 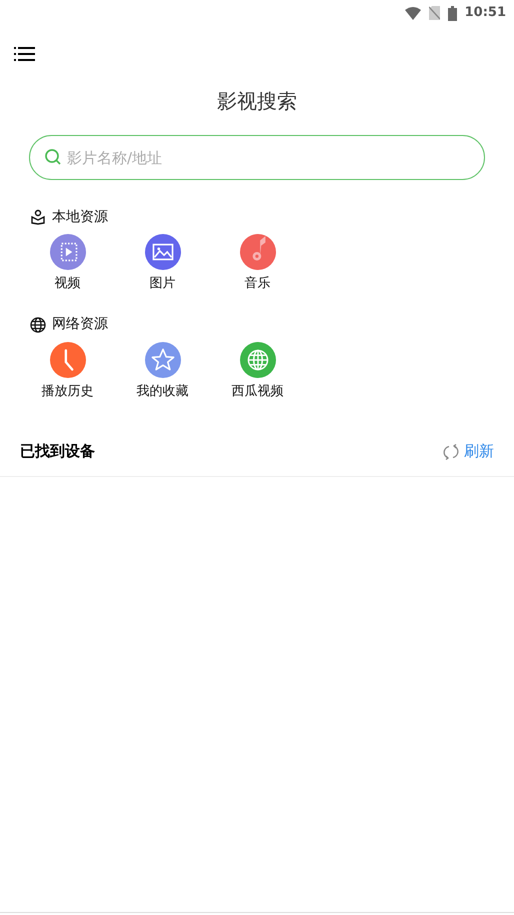 I want to click on refresh-icon, so click(x=451, y=452).